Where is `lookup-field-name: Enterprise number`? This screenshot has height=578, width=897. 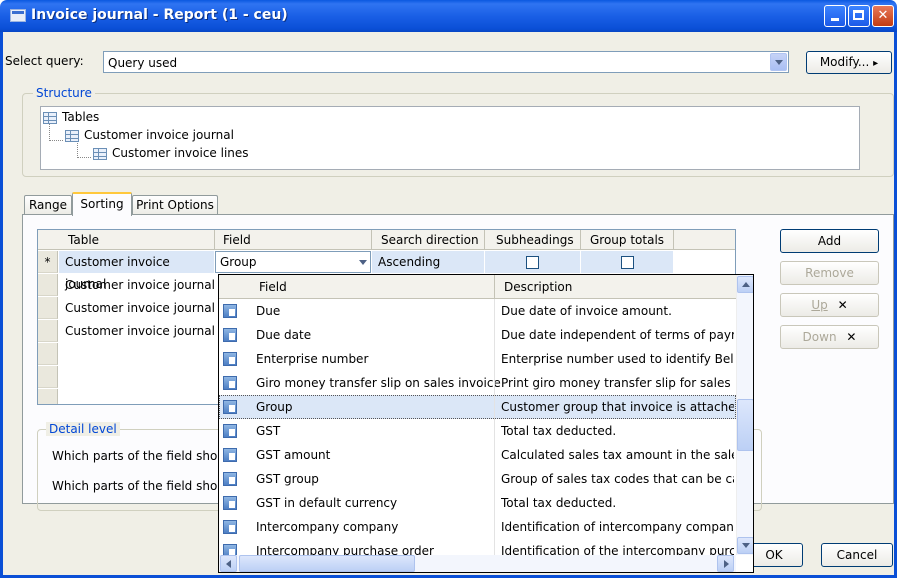
lookup-field-name: Enterprise number is located at coordinates (312, 359).